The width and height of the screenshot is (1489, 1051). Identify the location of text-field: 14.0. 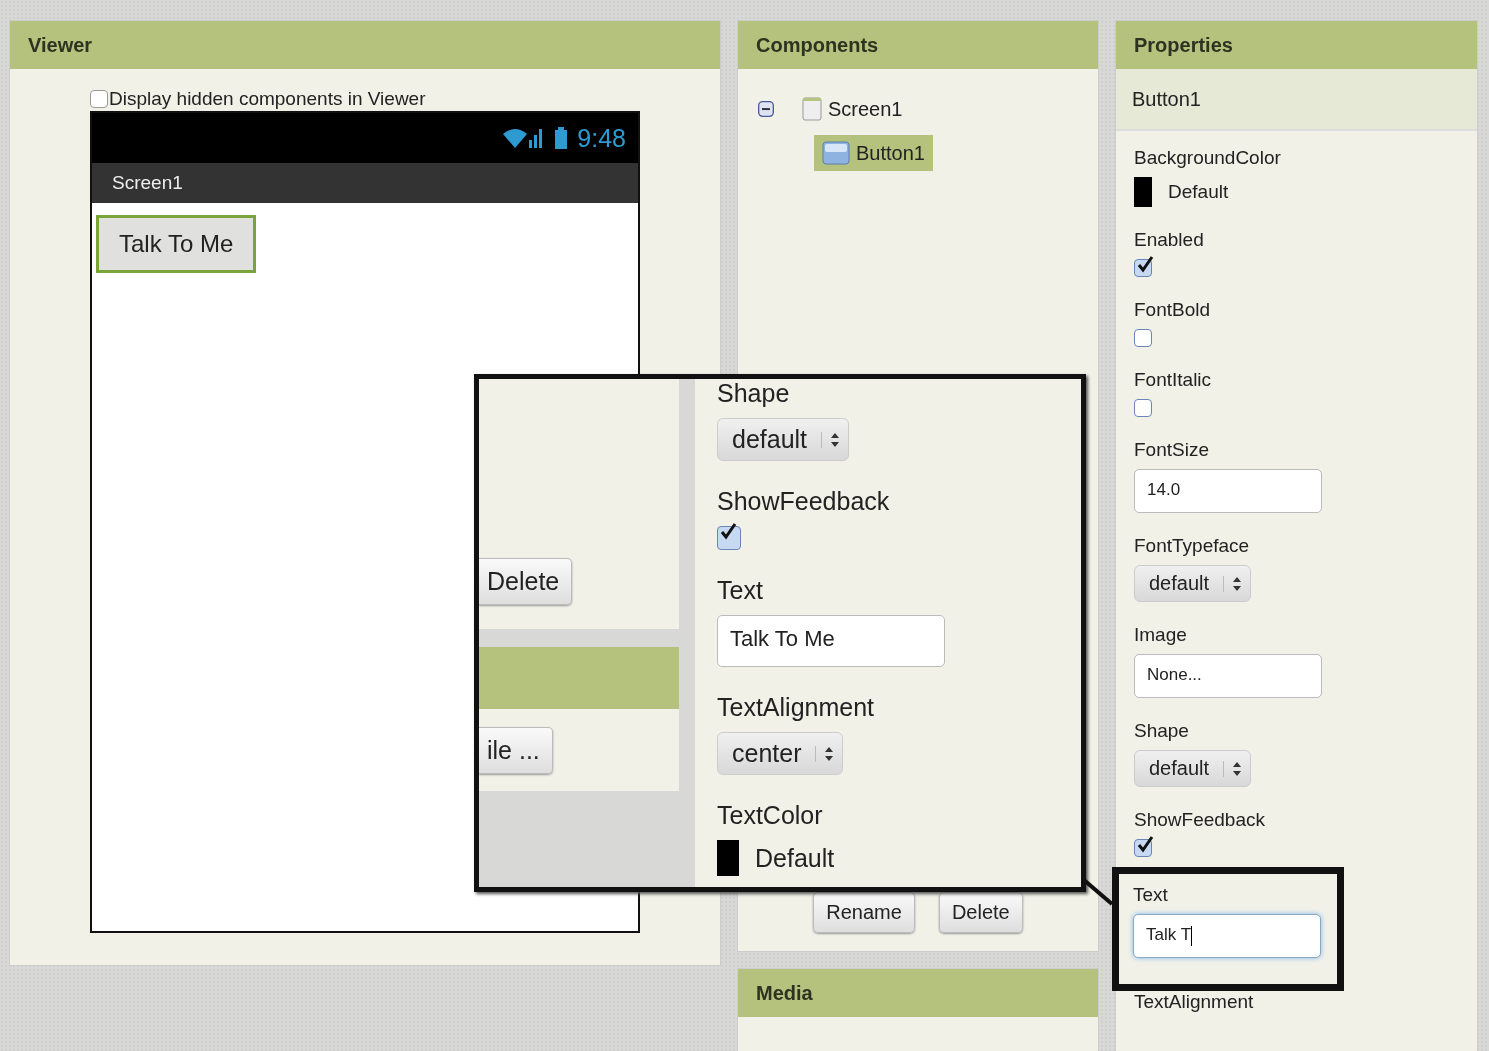
(1228, 491).